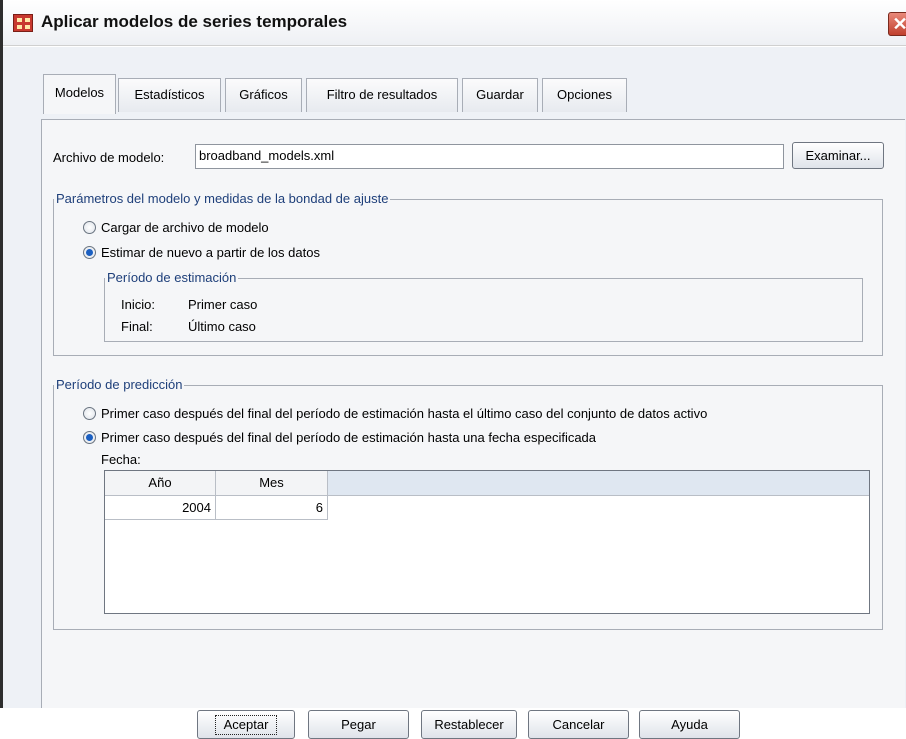 The image size is (906, 739). Describe the element at coordinates (172, 277) in the screenshot. I see `estimation-period-legend: Período de estimación` at that location.